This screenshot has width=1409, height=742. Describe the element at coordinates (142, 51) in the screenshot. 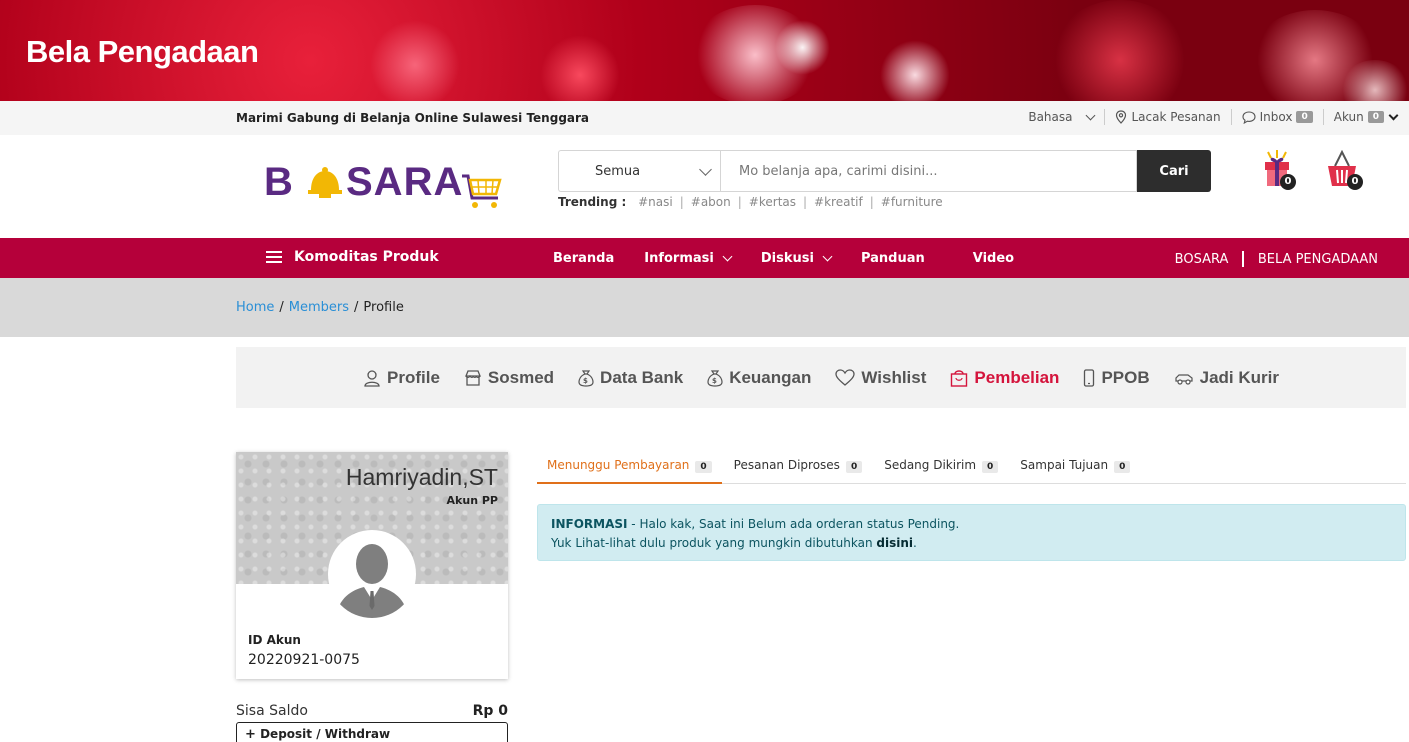

I see `banner-title: Bela Pengadaan` at that location.